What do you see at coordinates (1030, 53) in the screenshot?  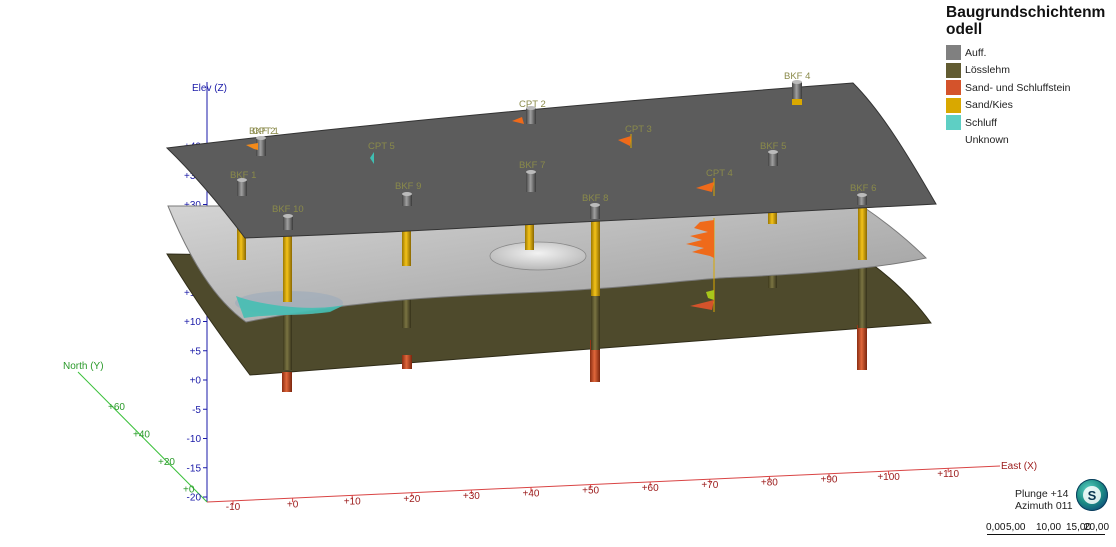 I see `legend-item: Auff.` at bounding box center [1030, 53].